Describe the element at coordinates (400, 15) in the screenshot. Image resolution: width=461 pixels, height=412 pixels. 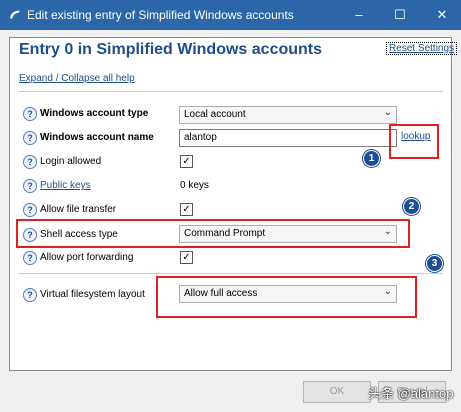
I see `maximize-button: ☐` at that location.